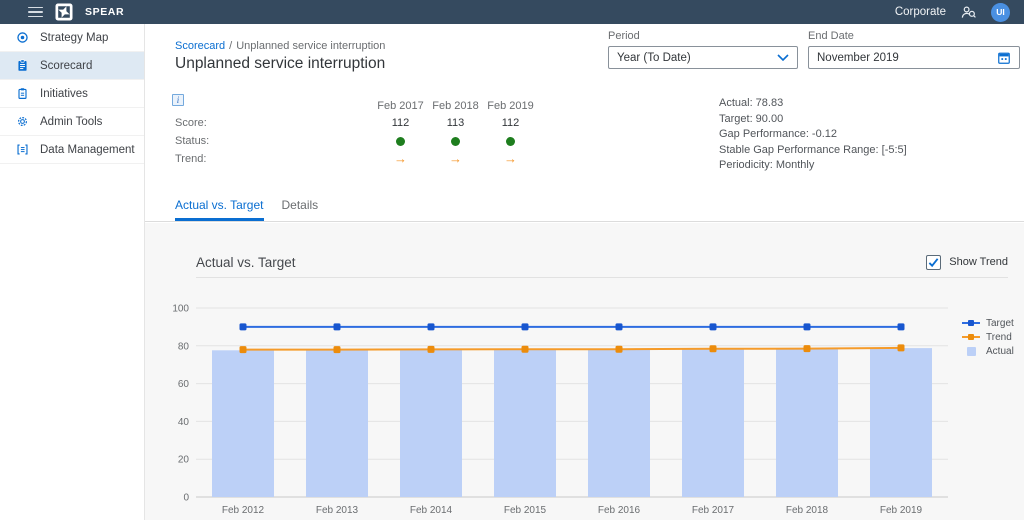 This screenshot has height=520, width=1024. Describe the element at coordinates (184, 460) in the screenshot. I see `svg-text: 20` at that location.